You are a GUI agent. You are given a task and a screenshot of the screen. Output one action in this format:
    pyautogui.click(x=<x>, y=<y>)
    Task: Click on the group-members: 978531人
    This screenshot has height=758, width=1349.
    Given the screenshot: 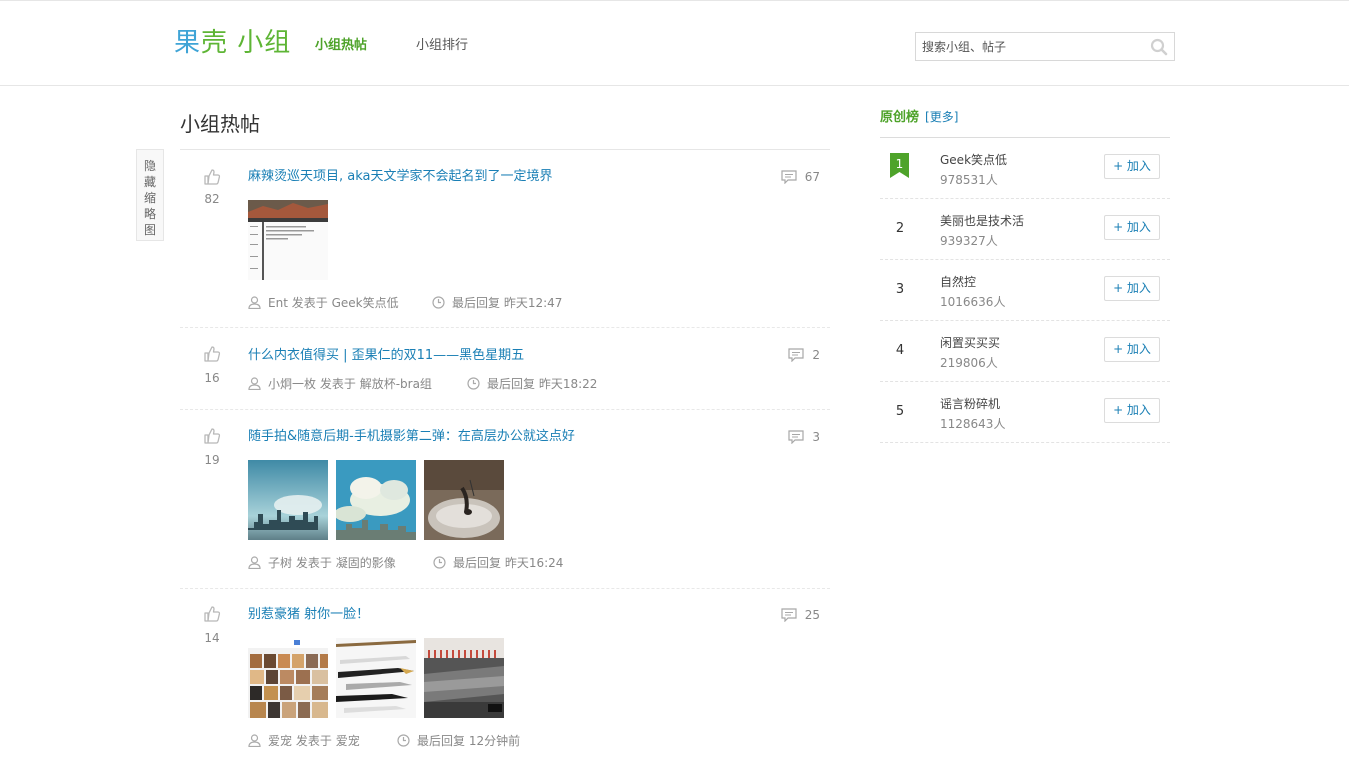 What is the action you would take?
    pyautogui.click(x=969, y=180)
    